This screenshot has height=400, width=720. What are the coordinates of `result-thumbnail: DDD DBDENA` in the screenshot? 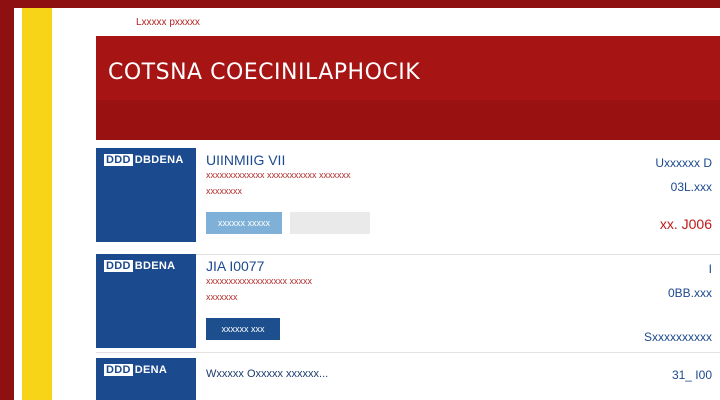 It's located at (146, 195).